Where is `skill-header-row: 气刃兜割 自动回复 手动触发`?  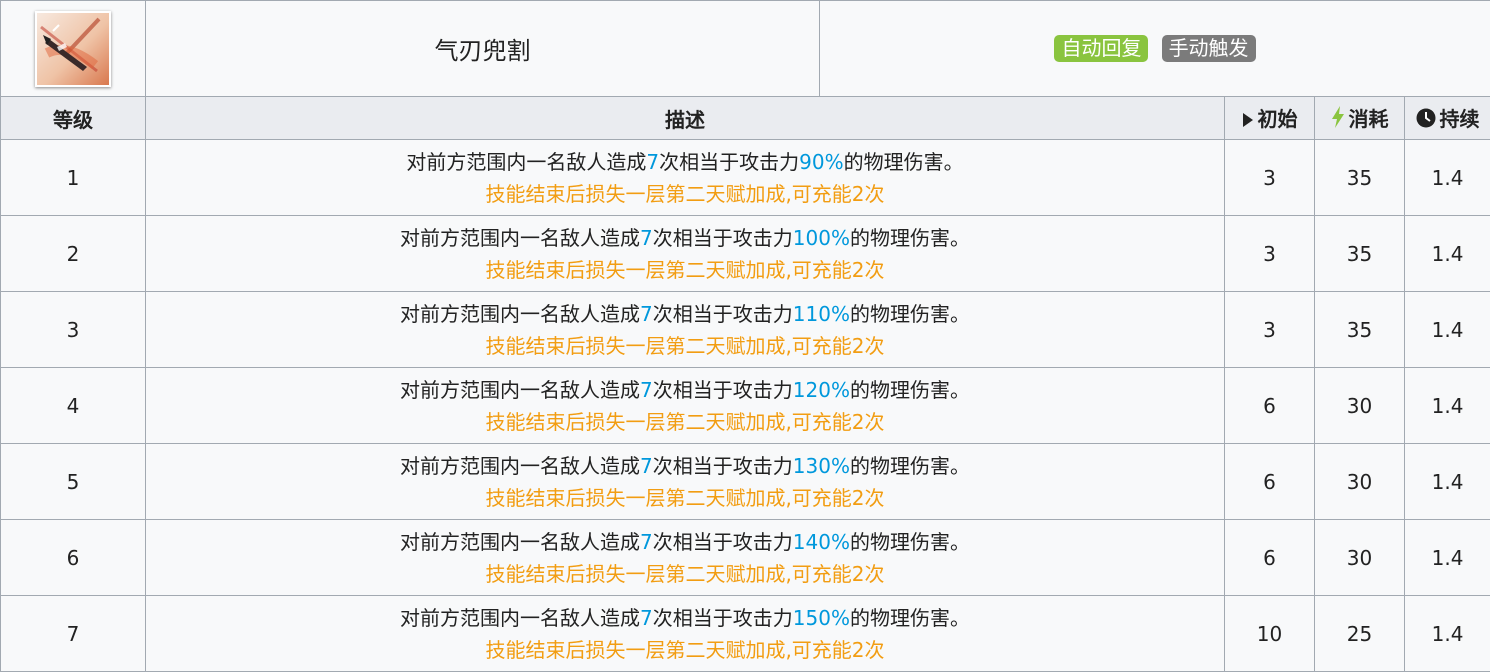 skill-header-row: 气刃兜割 自动回复 手动触发 is located at coordinates (745, 48).